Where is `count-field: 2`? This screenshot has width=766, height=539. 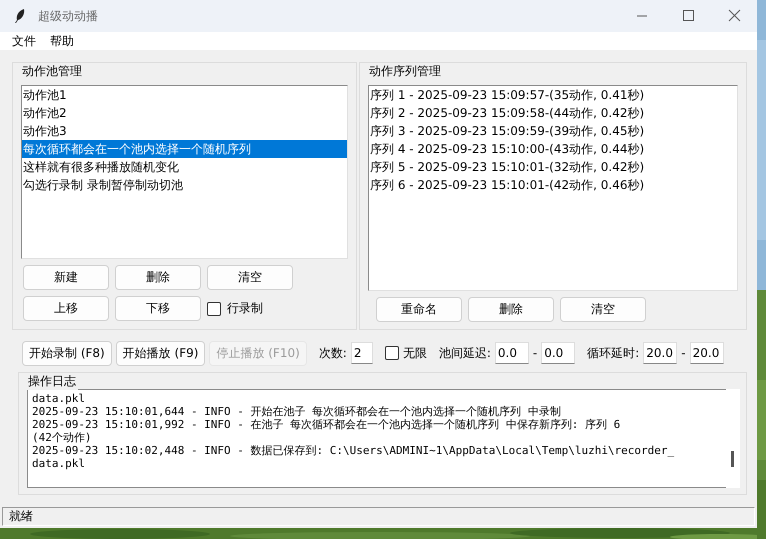
count-field: 2 is located at coordinates (361, 353).